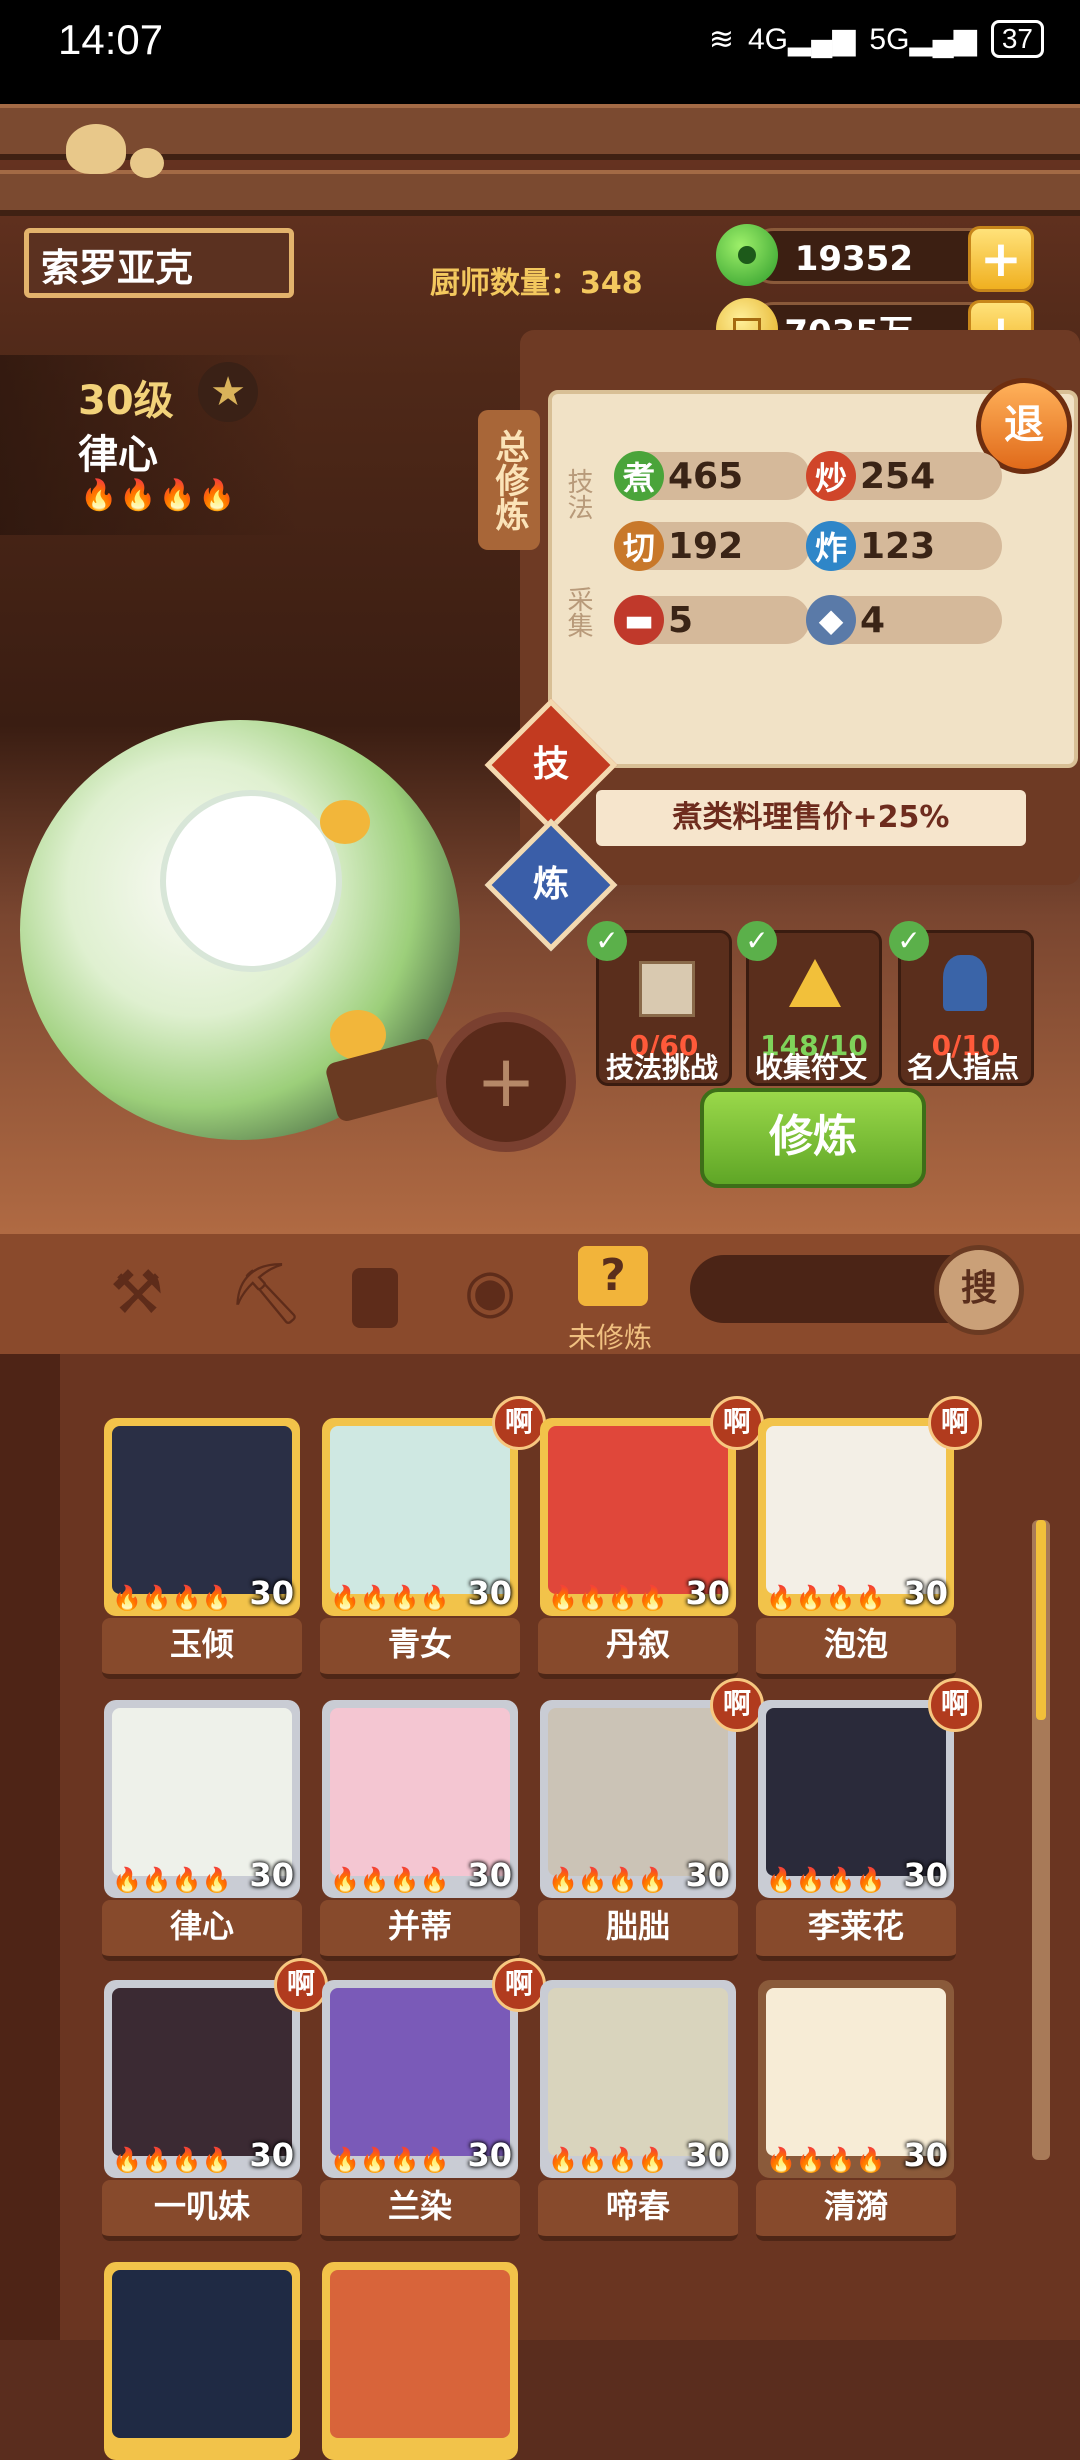  What do you see at coordinates (661, 1067) in the screenshot?
I see `task-label: 技法挑战` at bounding box center [661, 1067].